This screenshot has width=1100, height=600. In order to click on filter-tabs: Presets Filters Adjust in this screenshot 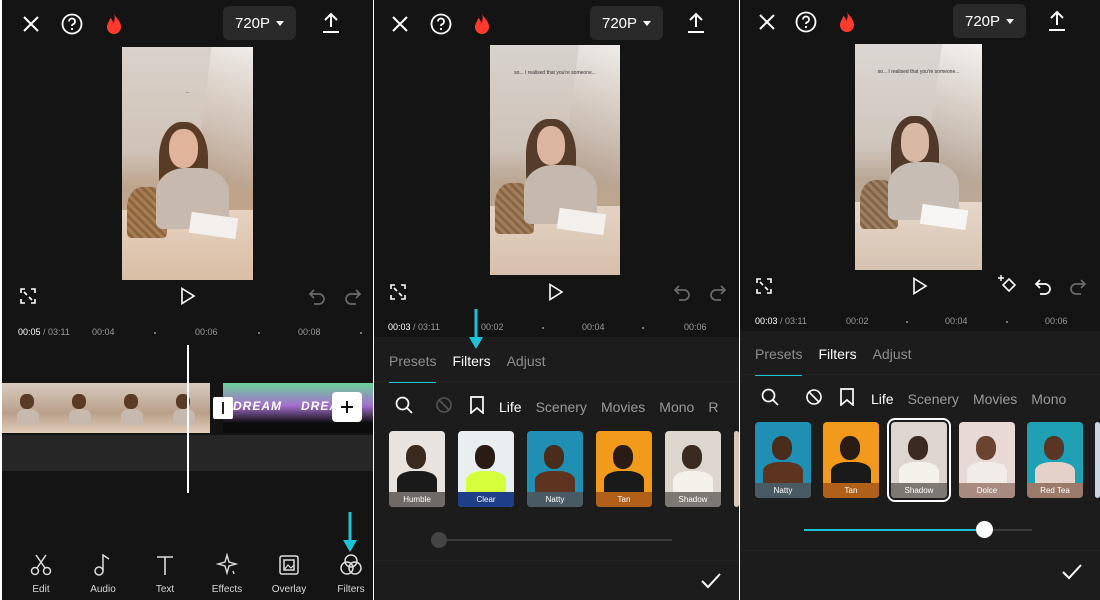, I will do `click(475, 368)`.